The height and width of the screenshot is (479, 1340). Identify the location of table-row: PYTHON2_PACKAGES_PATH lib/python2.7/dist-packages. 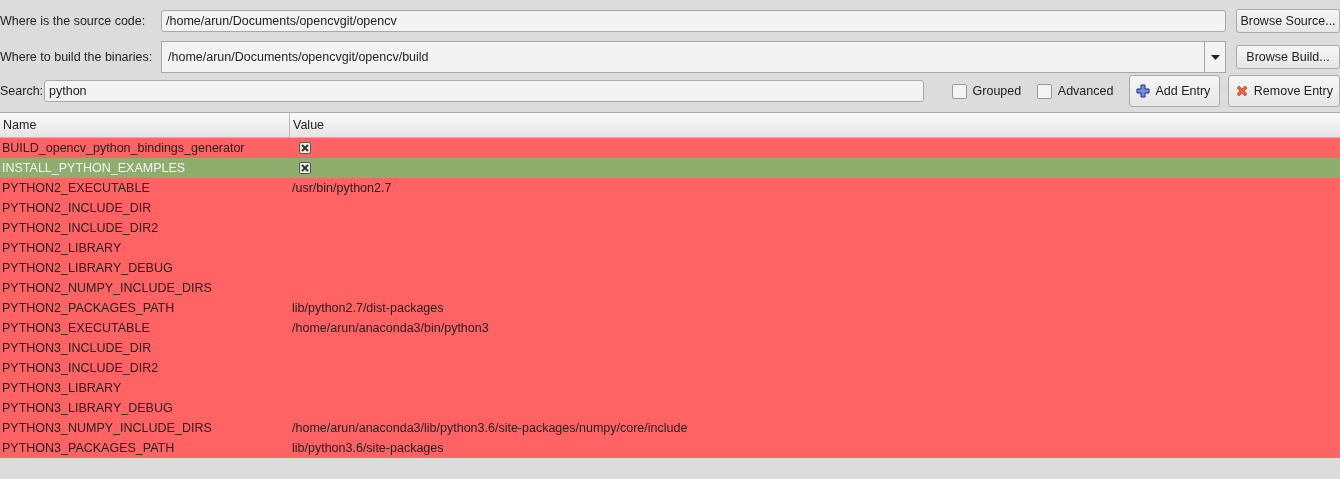
(670, 308).